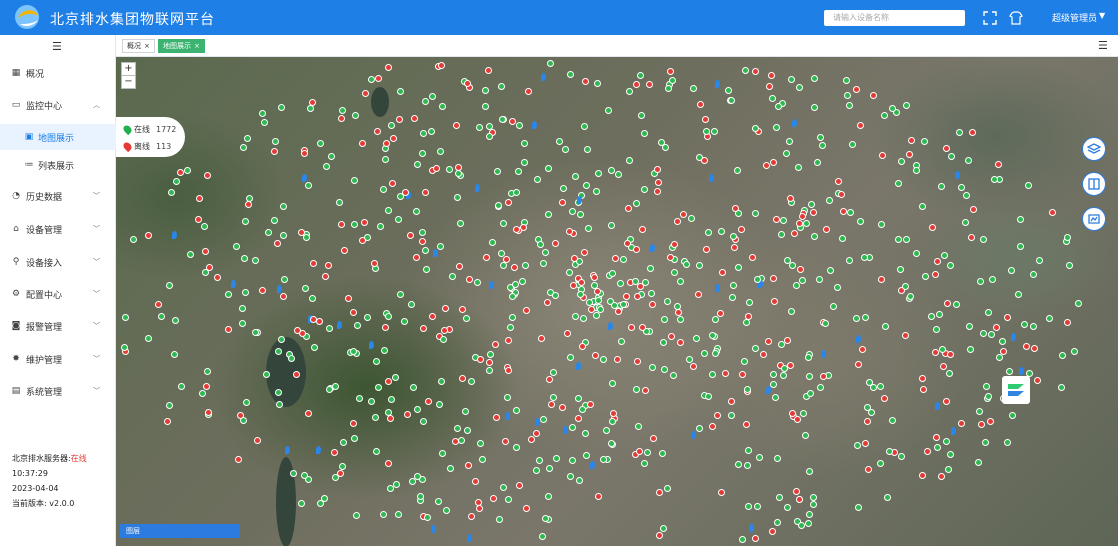 The width and height of the screenshot is (1118, 546). I want to click on sidebar-item-list-view: ≔ 列表展示, so click(58, 165).